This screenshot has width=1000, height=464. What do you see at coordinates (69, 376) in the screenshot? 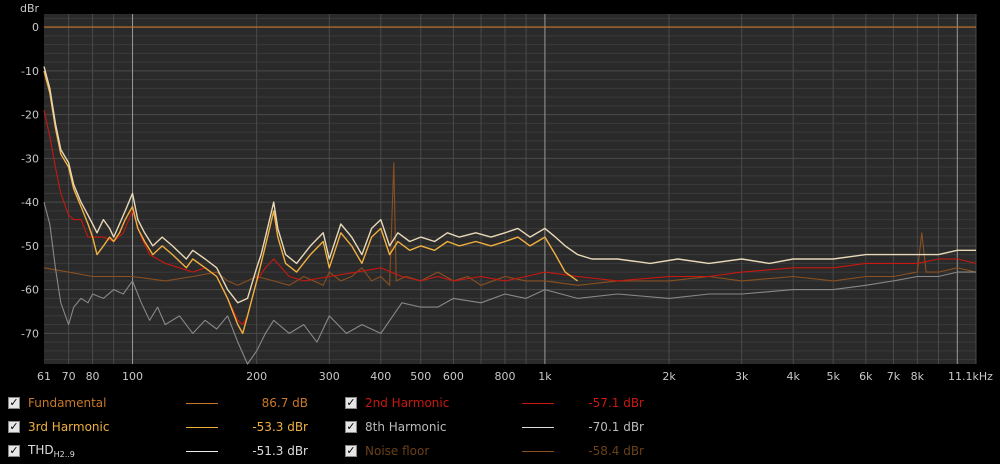
I see `x-tick-label: 70` at bounding box center [69, 376].